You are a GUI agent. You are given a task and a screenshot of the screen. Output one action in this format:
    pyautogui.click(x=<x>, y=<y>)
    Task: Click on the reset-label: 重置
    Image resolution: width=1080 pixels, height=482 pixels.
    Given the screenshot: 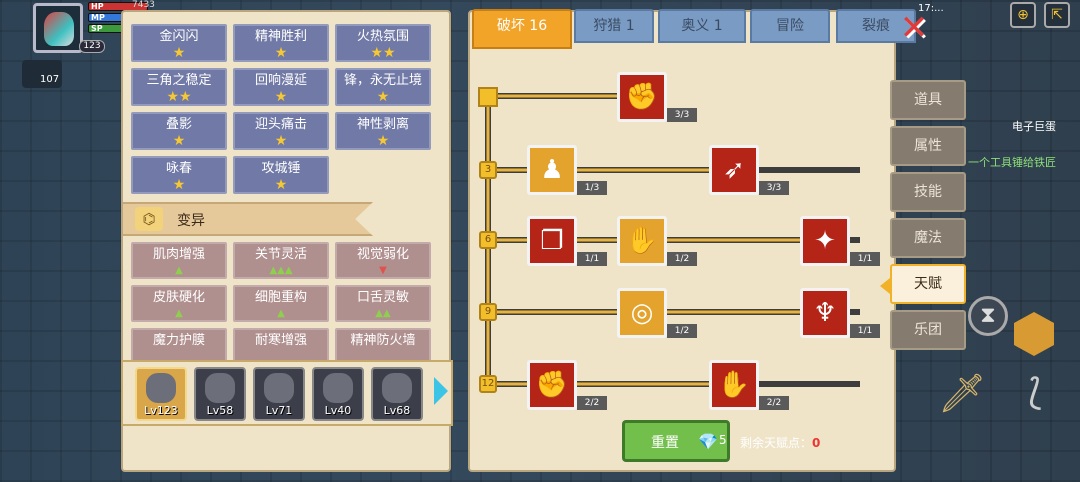 What is the action you would take?
    pyautogui.click(x=665, y=443)
    